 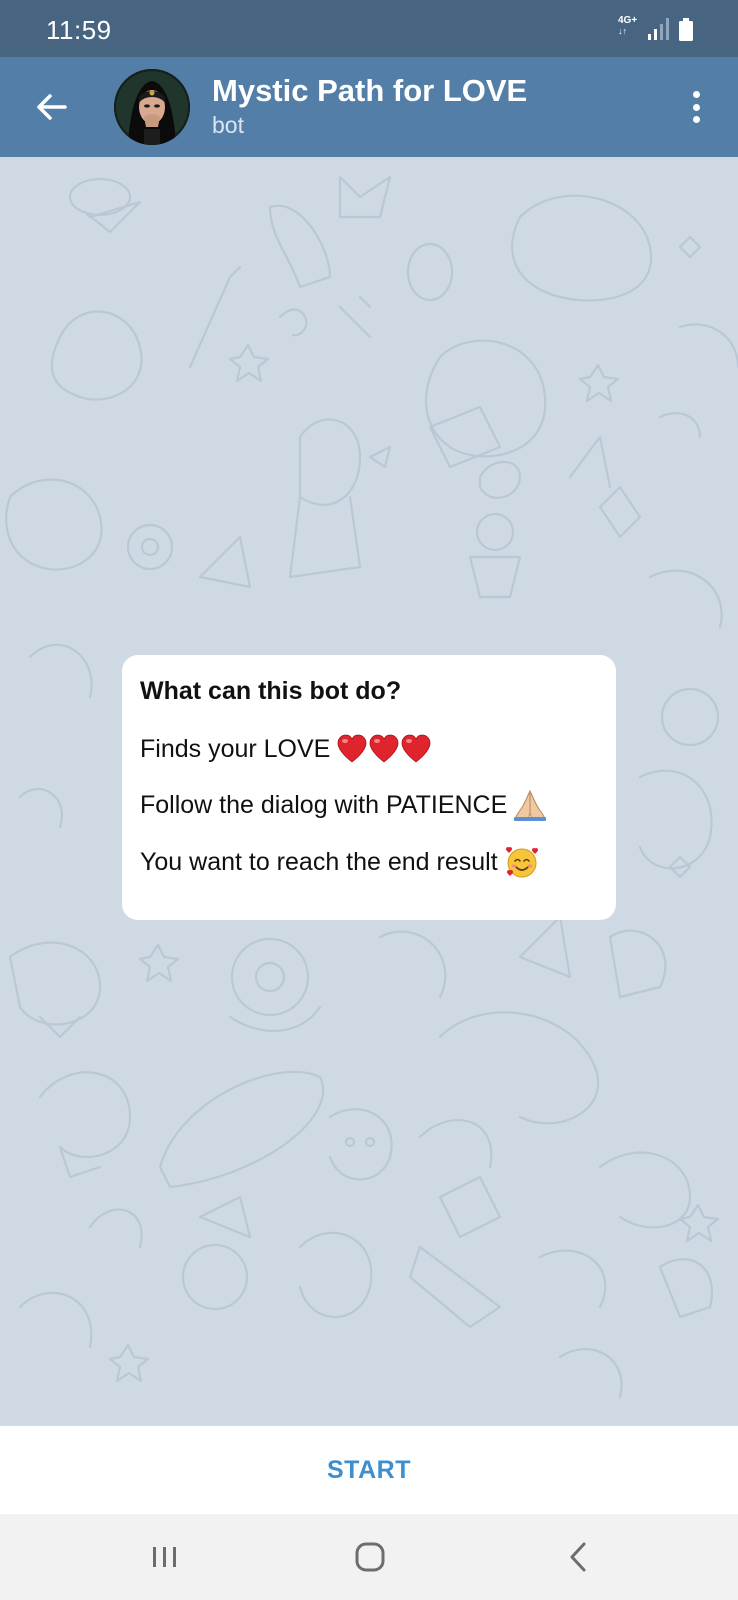 I want to click on network-type: 4G+, so click(x=628, y=20).